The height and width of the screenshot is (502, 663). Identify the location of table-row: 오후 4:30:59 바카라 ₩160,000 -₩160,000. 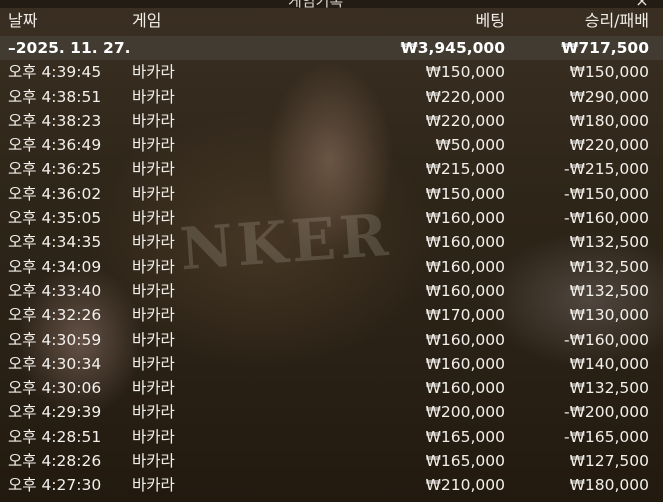
(331, 340).